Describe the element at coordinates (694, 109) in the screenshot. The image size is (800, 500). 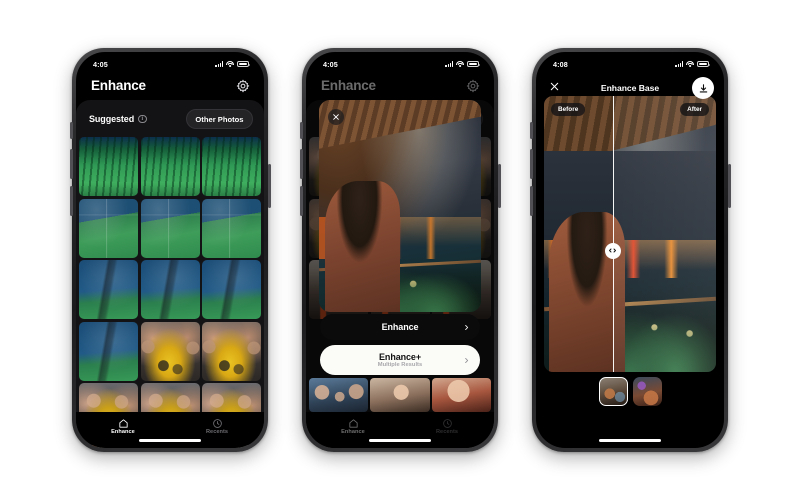
I see `after-label: After` at that location.